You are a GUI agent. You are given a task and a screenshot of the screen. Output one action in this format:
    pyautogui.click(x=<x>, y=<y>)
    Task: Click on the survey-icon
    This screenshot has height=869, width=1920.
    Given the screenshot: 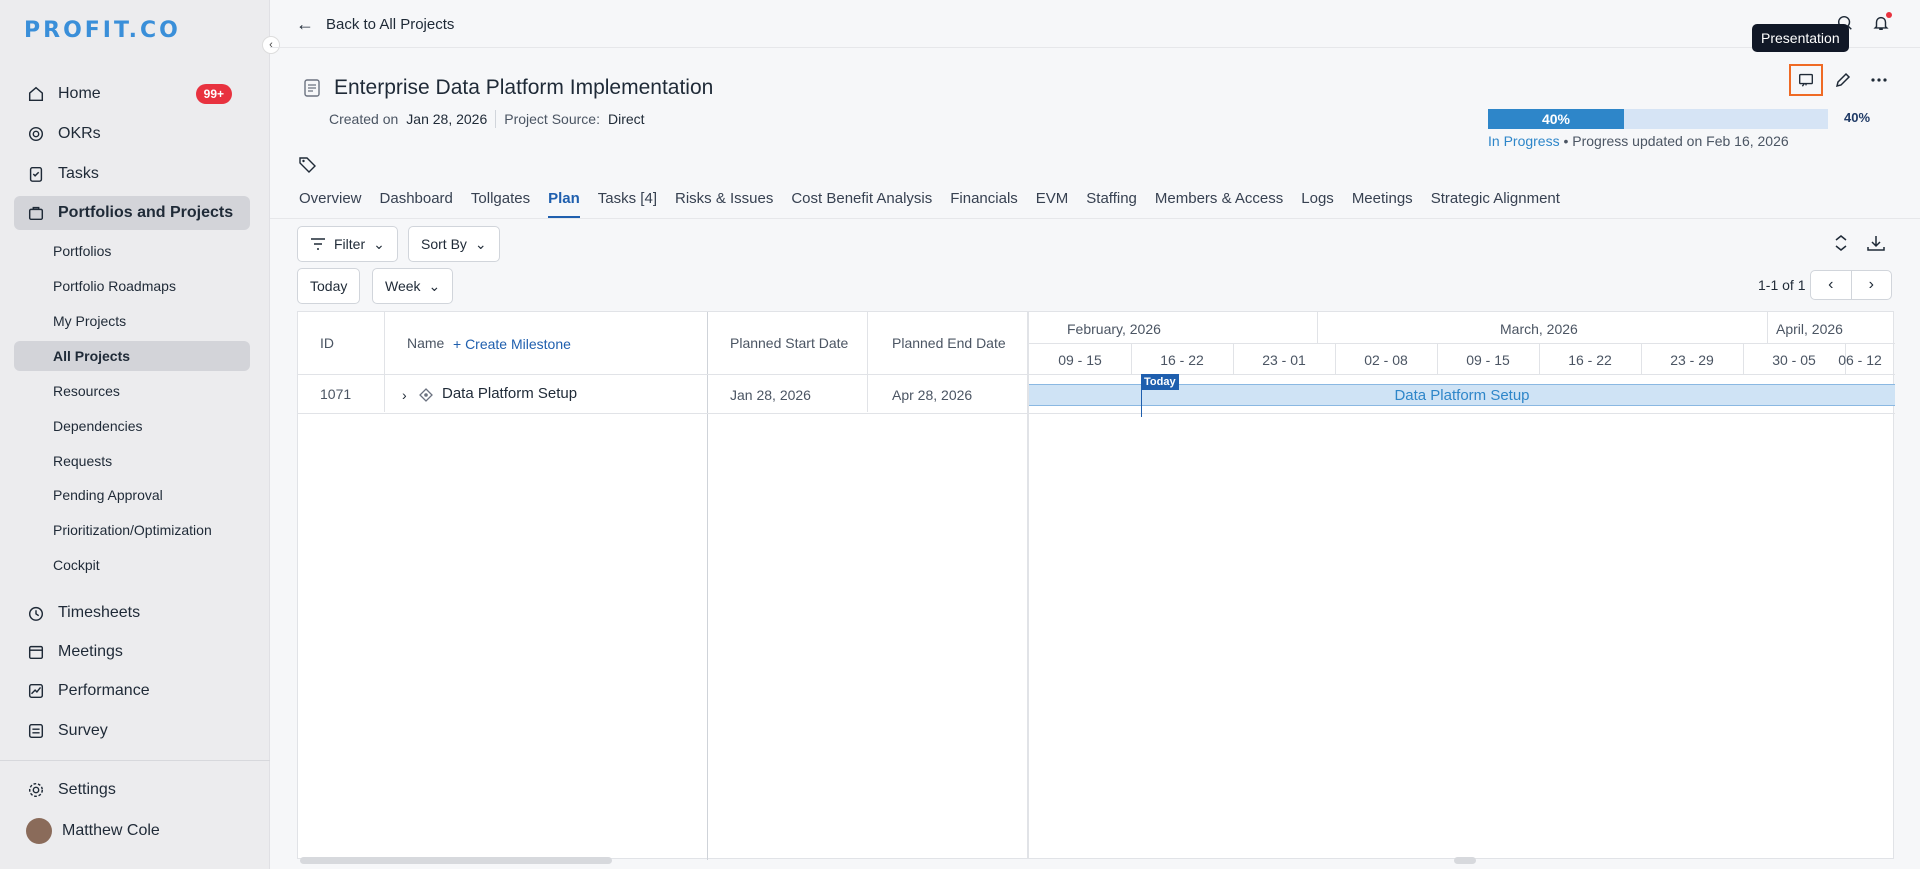 What is the action you would take?
    pyautogui.click(x=36, y=731)
    